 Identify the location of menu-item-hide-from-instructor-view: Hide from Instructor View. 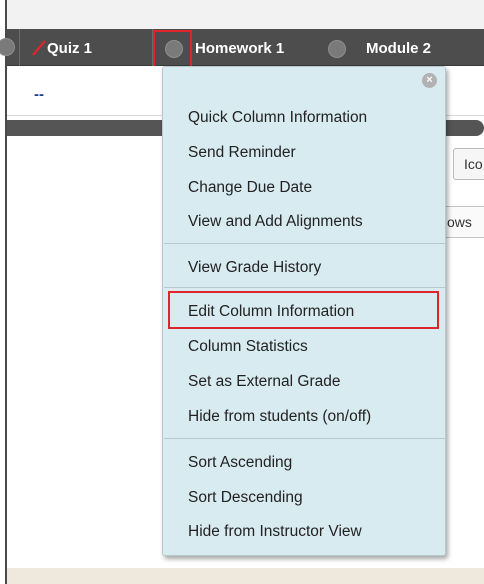
(275, 532).